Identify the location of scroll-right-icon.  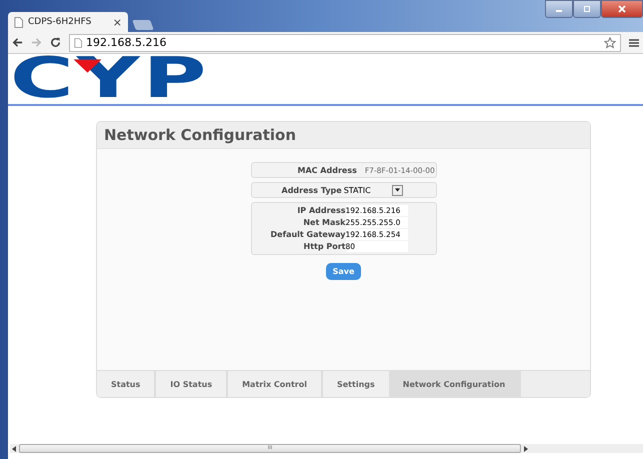
(526, 449).